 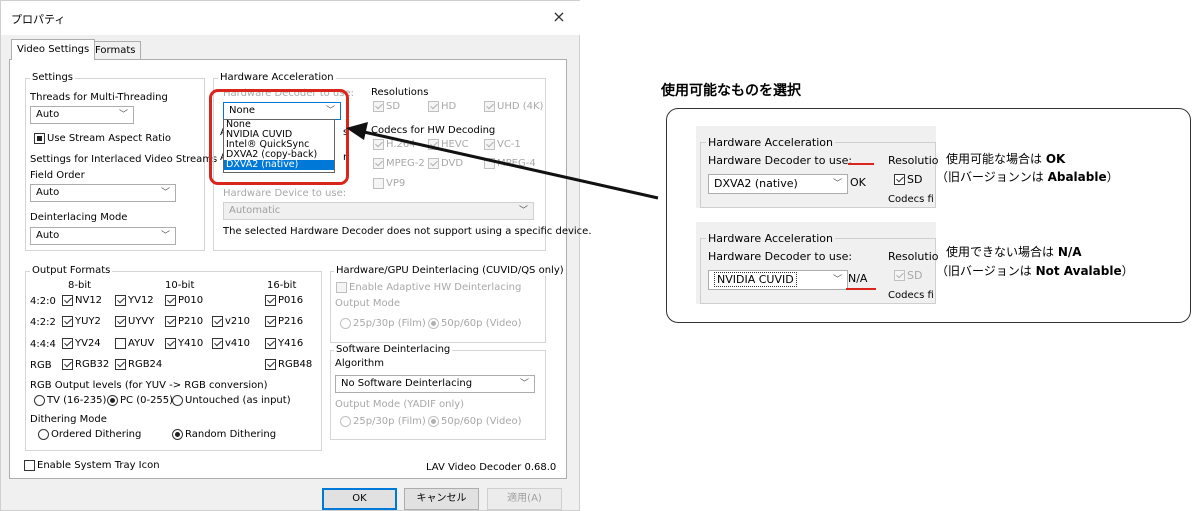 What do you see at coordinates (43, 344) in the screenshot?
I see `row-444: 4:4:4` at bounding box center [43, 344].